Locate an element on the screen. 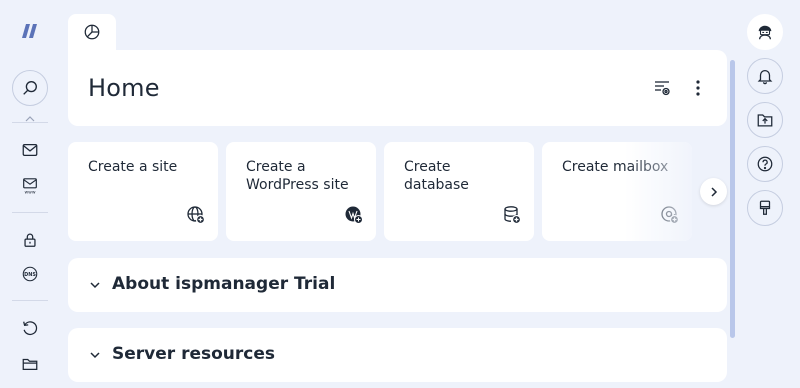 The height and width of the screenshot is (388, 800). create-database-card: Create database is located at coordinates (459, 191).